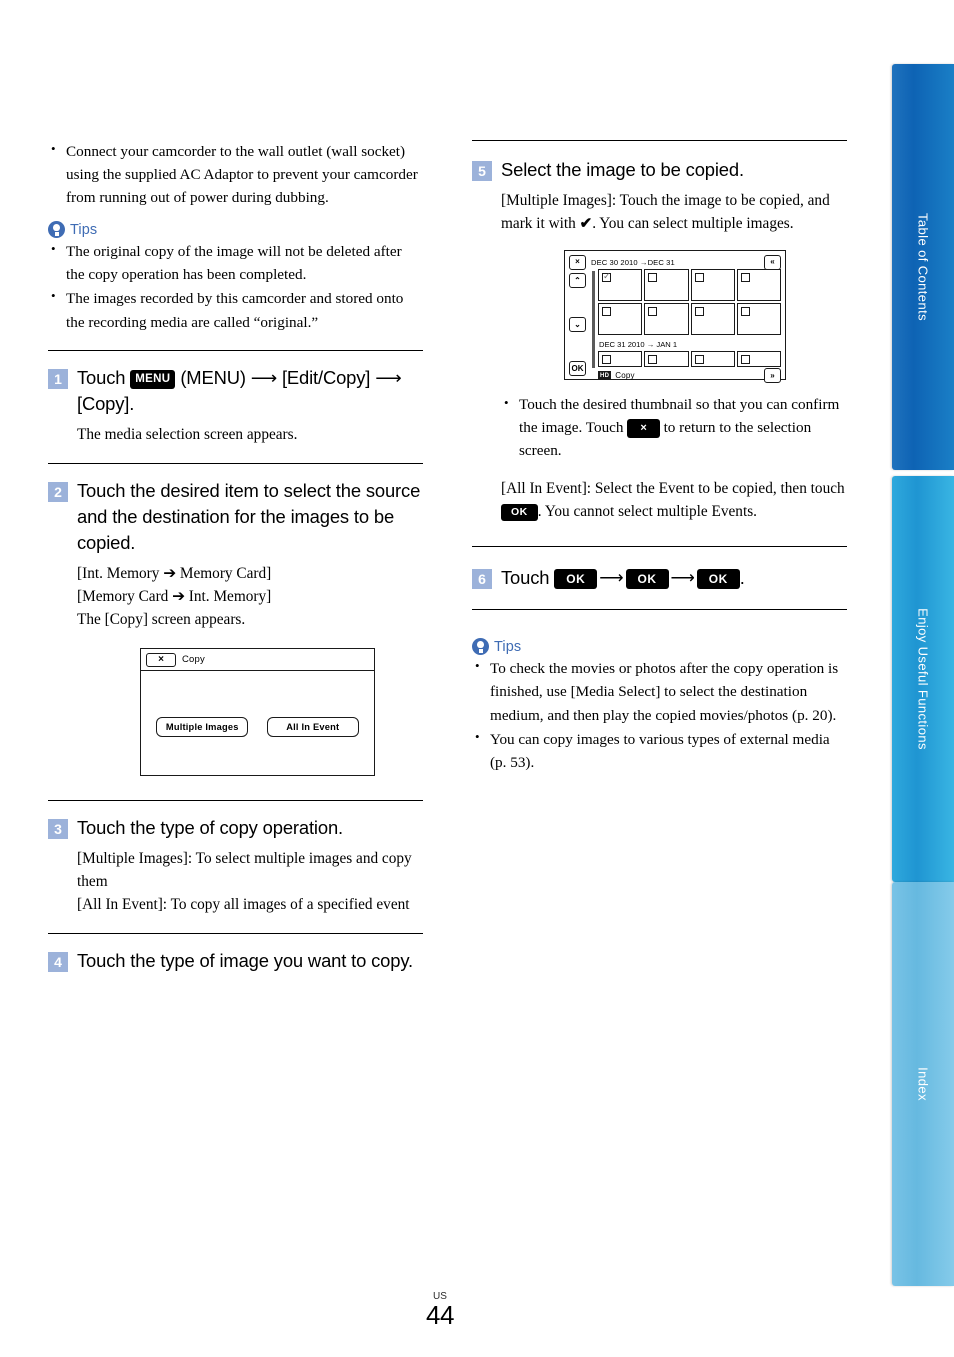  I want to click on page-number: 44, so click(440, 1315).